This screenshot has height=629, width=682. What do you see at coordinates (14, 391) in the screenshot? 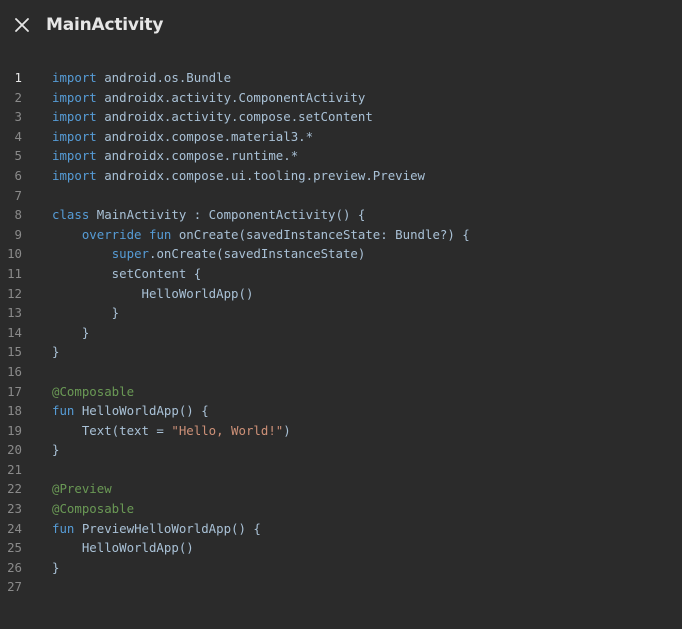
I see `line-number: 17` at bounding box center [14, 391].